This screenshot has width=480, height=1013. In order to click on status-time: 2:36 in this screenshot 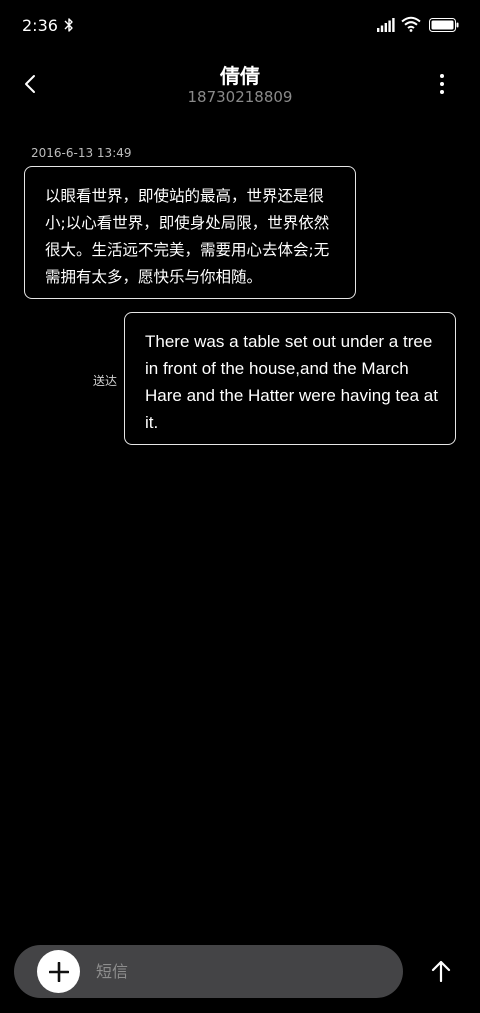, I will do `click(40, 25)`.